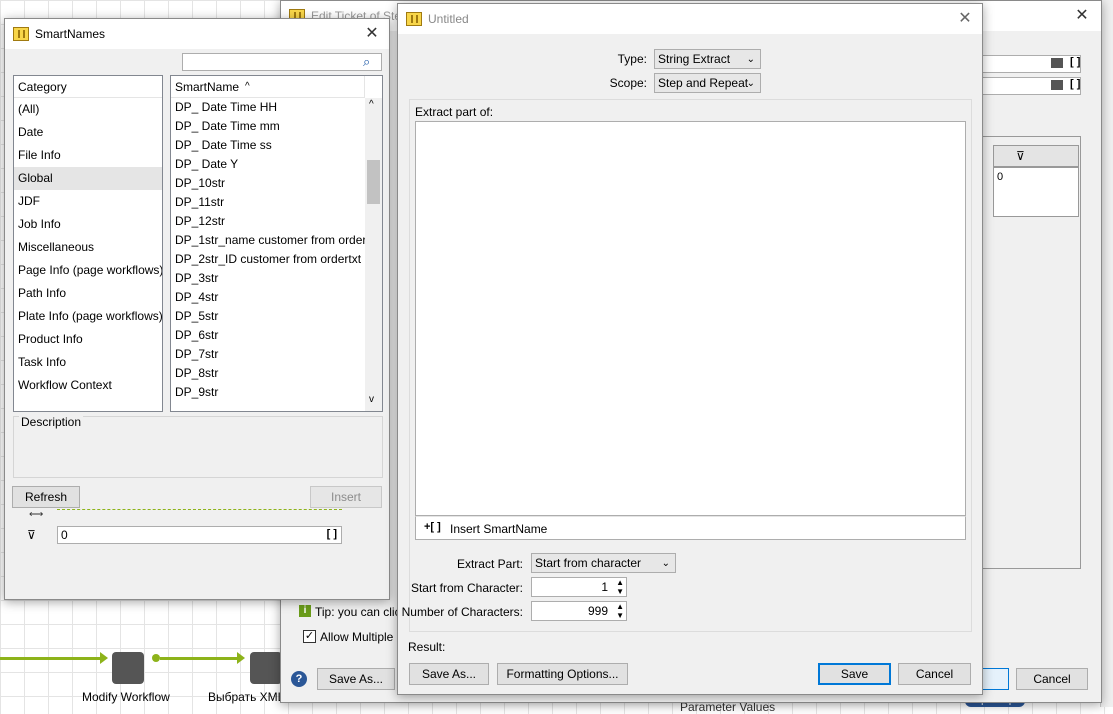  What do you see at coordinates (88, 155) in the screenshot?
I see `category-item: File Info` at bounding box center [88, 155].